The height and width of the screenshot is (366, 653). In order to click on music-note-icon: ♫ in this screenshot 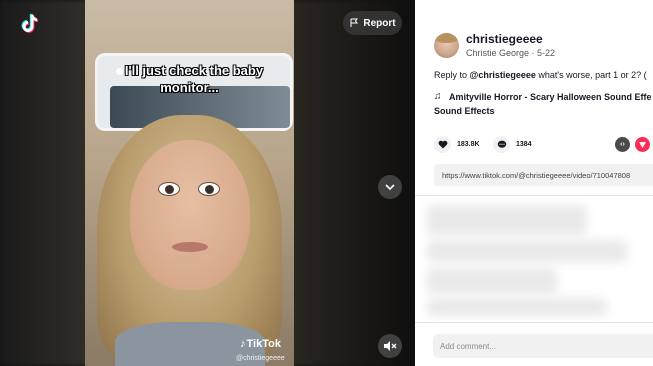, I will do `click(438, 96)`.